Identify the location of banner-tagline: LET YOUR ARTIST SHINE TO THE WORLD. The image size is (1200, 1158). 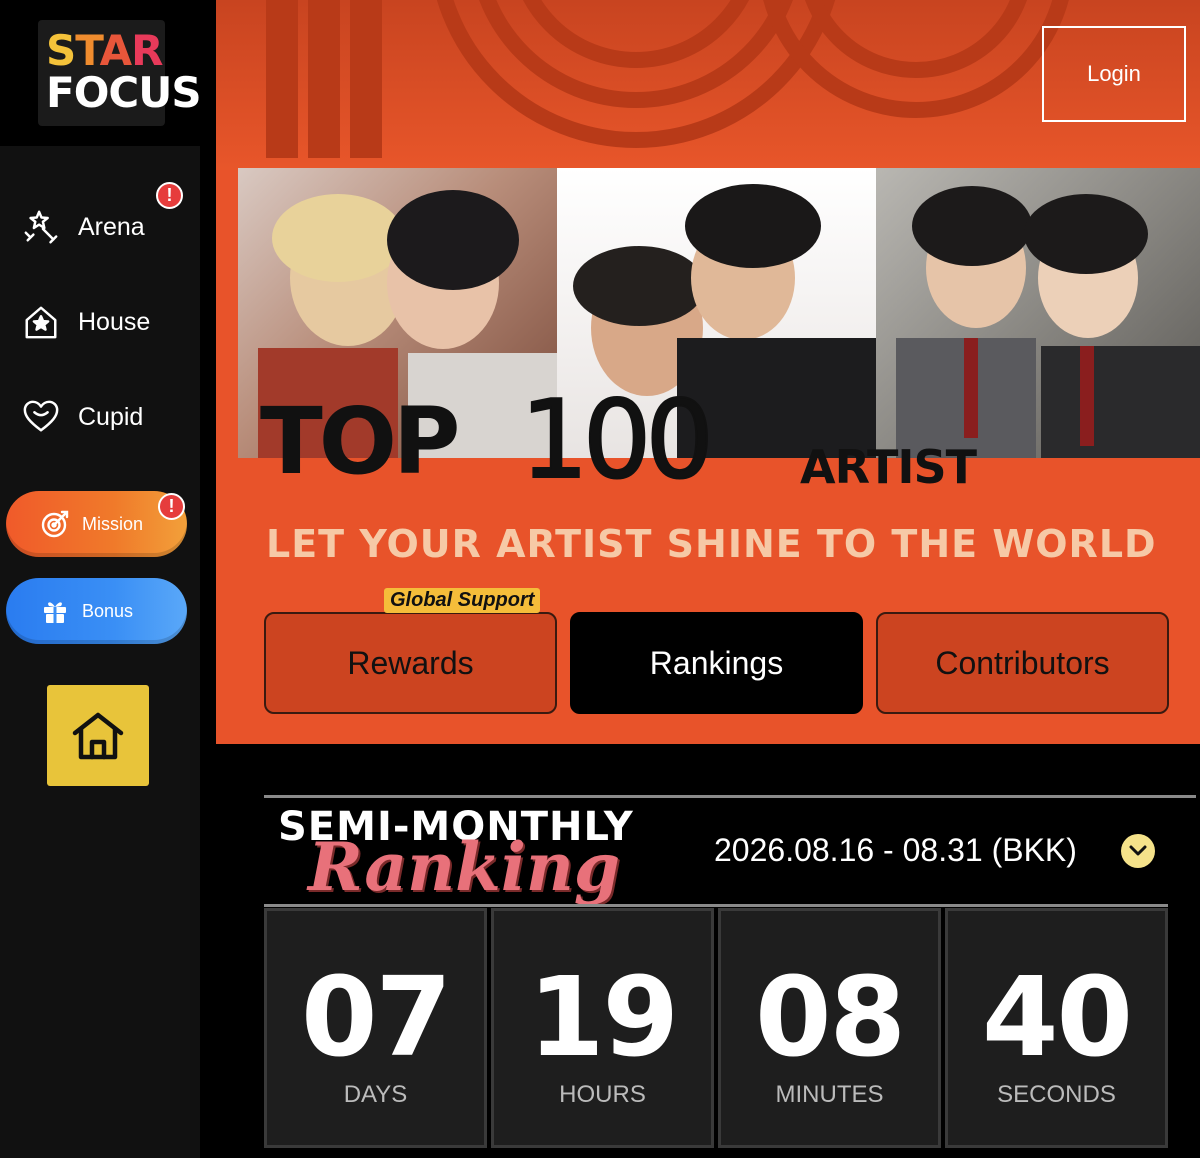
(711, 544).